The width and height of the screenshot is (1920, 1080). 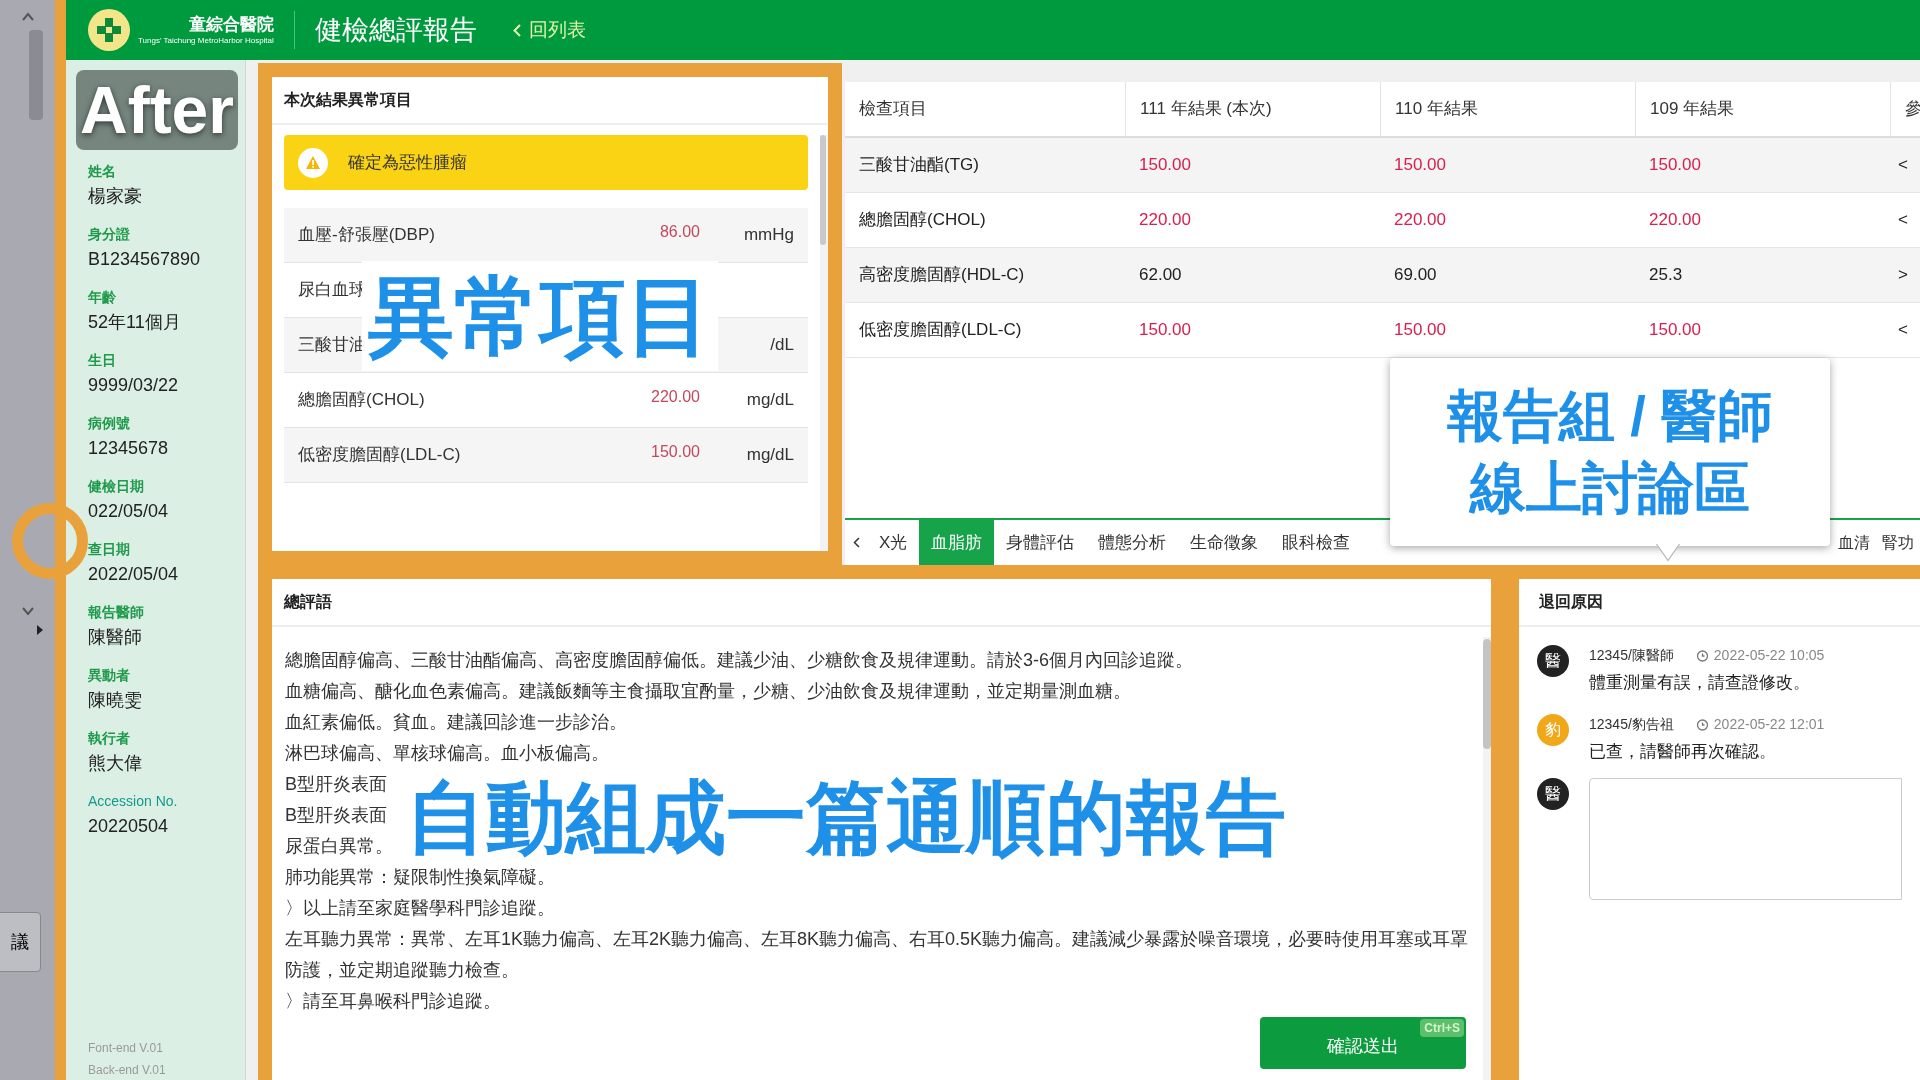 I want to click on clock-icon, so click(x=1702, y=724).